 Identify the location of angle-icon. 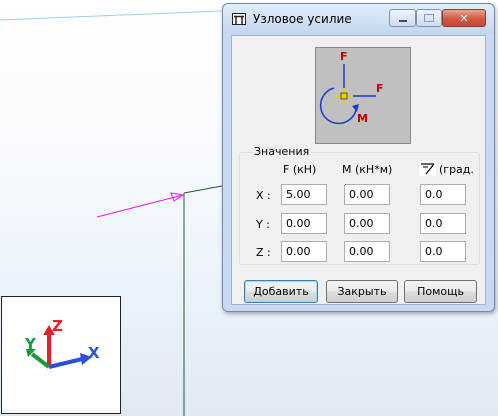
(427, 168).